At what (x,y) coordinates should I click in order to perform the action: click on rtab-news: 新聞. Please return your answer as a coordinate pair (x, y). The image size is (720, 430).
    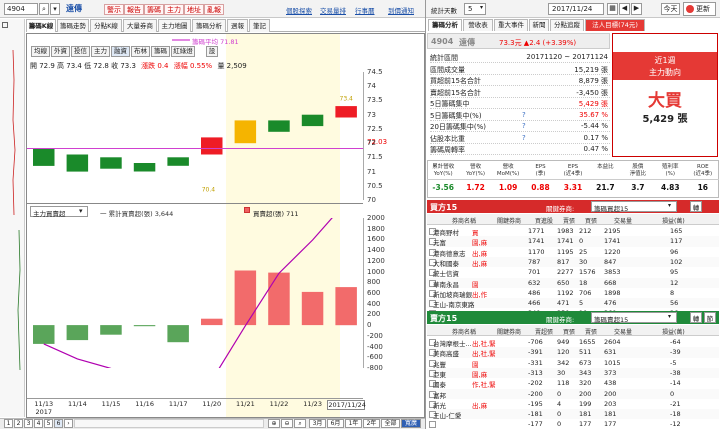
    Looking at the image, I should click on (539, 25).